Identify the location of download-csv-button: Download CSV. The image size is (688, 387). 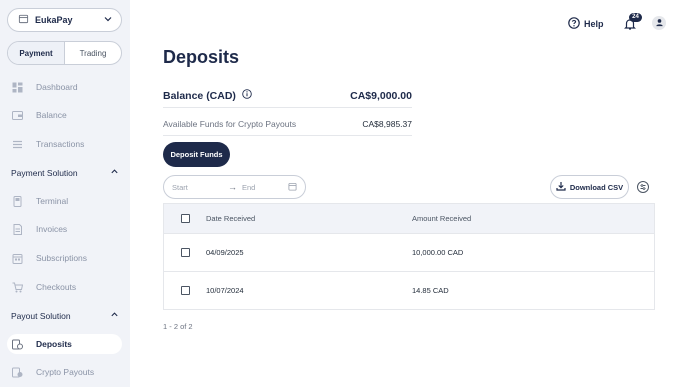
(589, 187).